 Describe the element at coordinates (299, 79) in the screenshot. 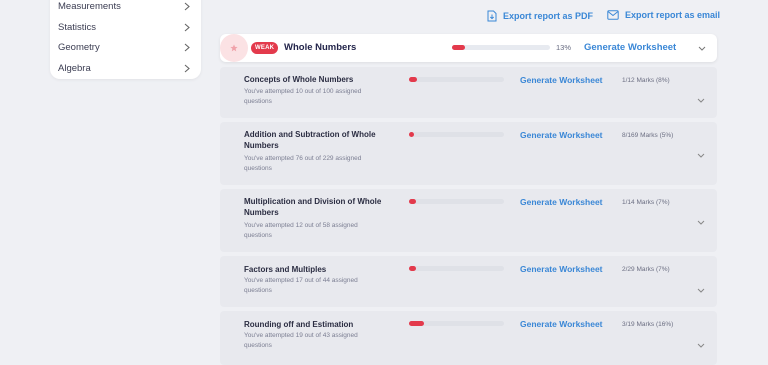

I see `subtopic-title: Concepts of Whole Numbers` at that location.